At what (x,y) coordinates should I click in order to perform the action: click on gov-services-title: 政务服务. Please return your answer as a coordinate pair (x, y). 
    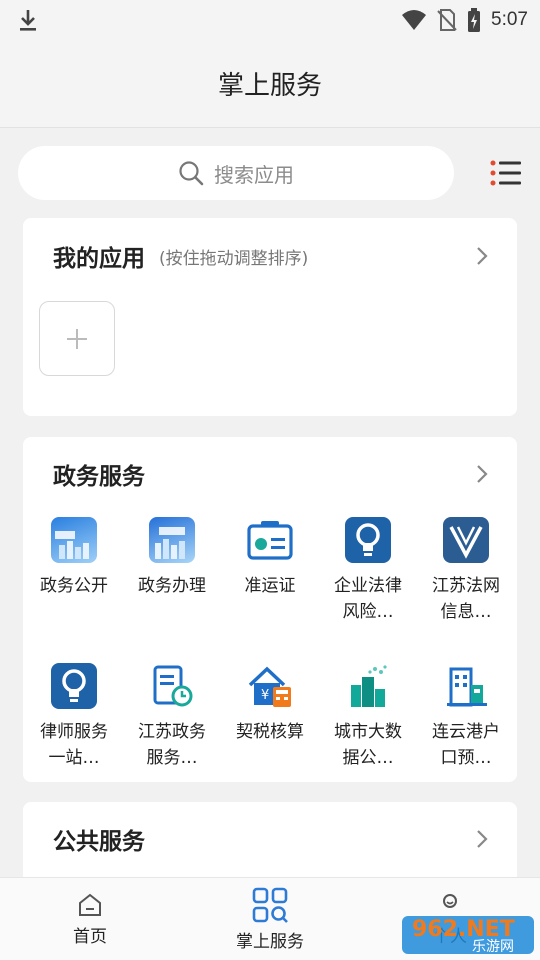
    Looking at the image, I should click on (99, 477).